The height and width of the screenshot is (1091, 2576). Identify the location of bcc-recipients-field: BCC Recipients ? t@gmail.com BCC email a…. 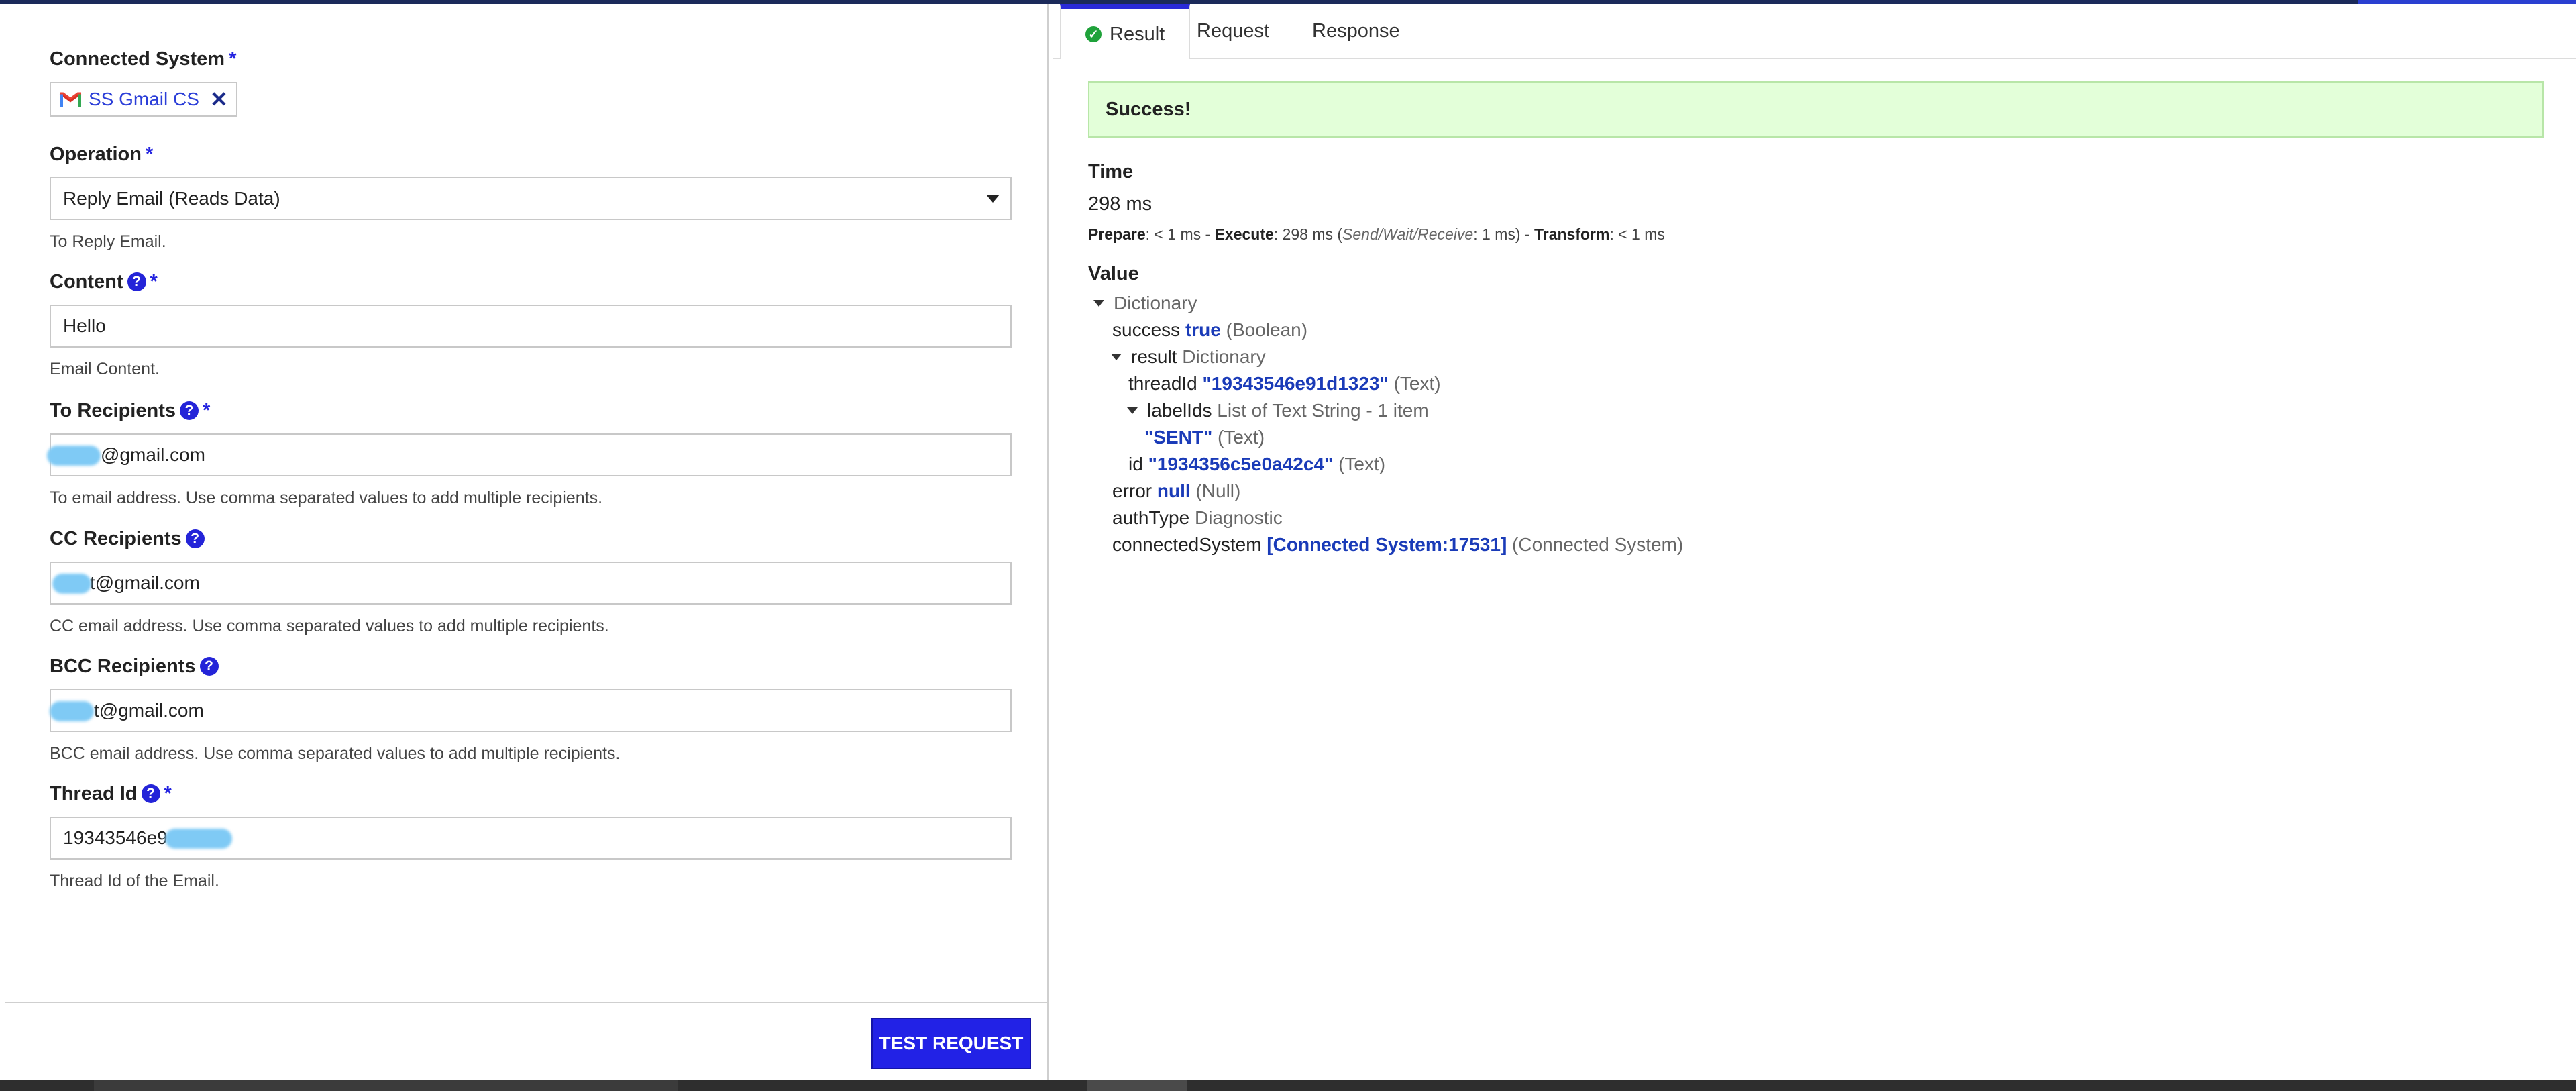
(531, 708).